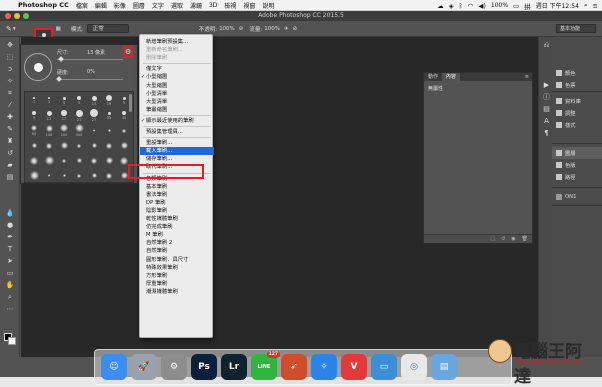  Describe the element at coordinates (58, 29) in the screenshot. I see `toggle-brush-panel-icon: ▦` at that location.